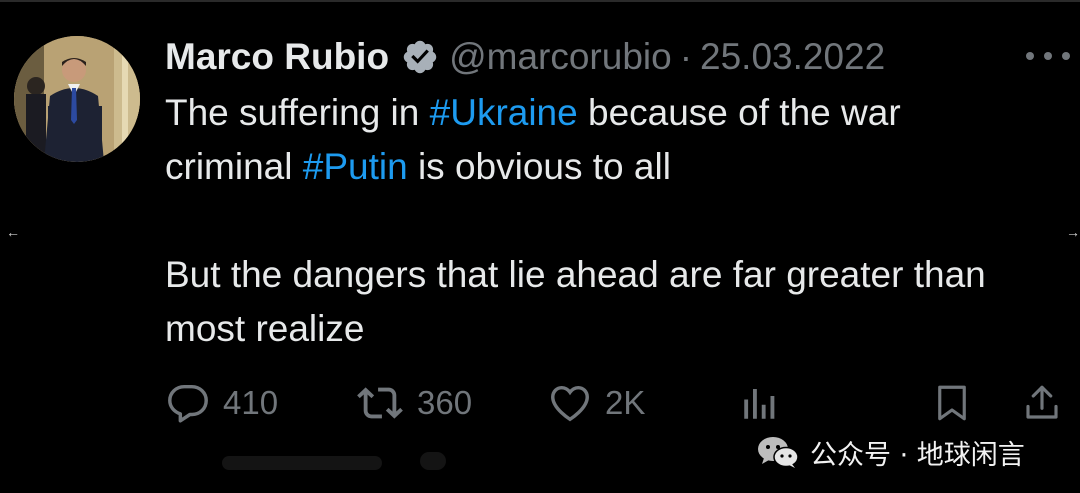 The height and width of the screenshot is (493, 1080). Describe the element at coordinates (596, 403) in the screenshot. I see `like-button: 2K` at that location.